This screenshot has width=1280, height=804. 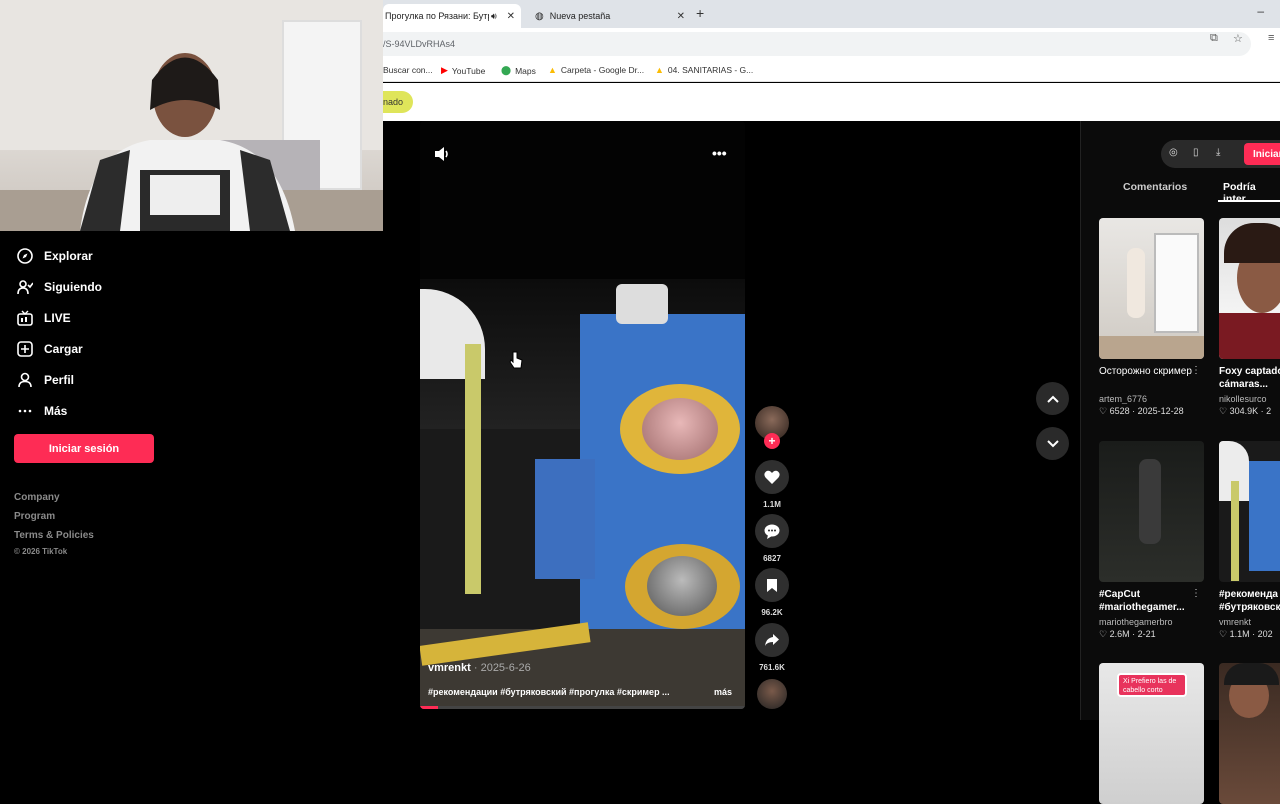 What do you see at coordinates (494, 16) in the screenshot?
I see `speaker-icon: 🔊︎` at bounding box center [494, 16].